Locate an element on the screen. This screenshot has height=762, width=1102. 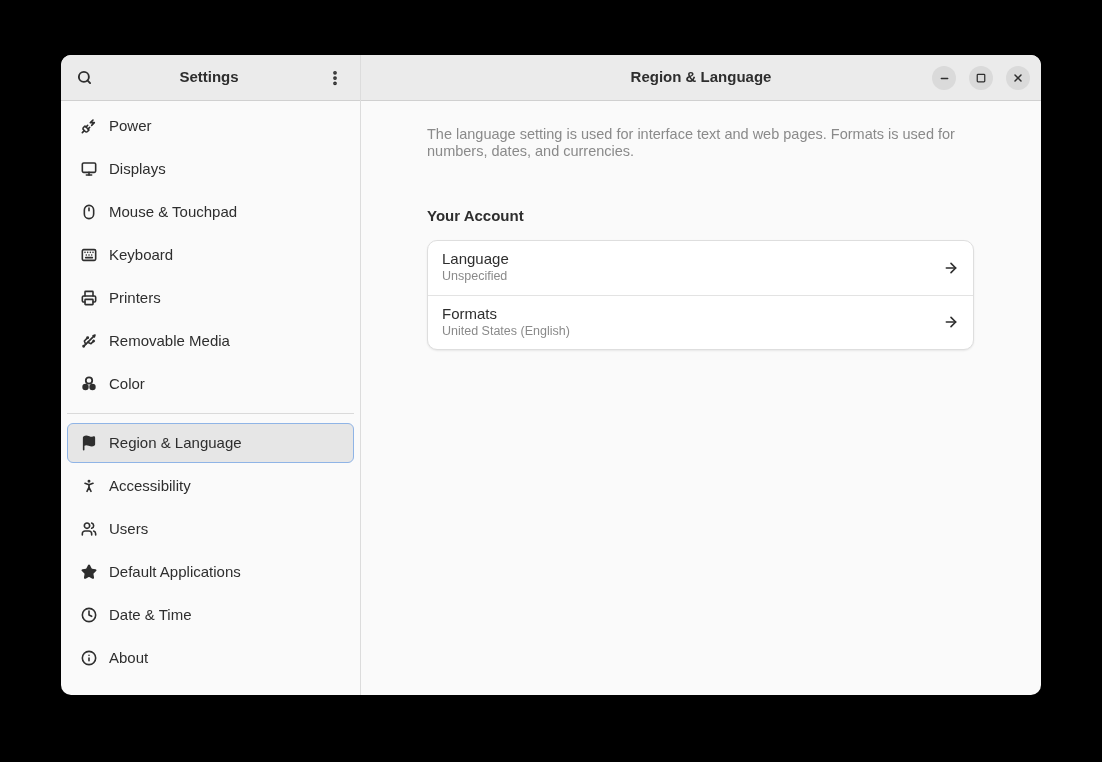
section-title: Your Account is located at coordinates (476, 216).